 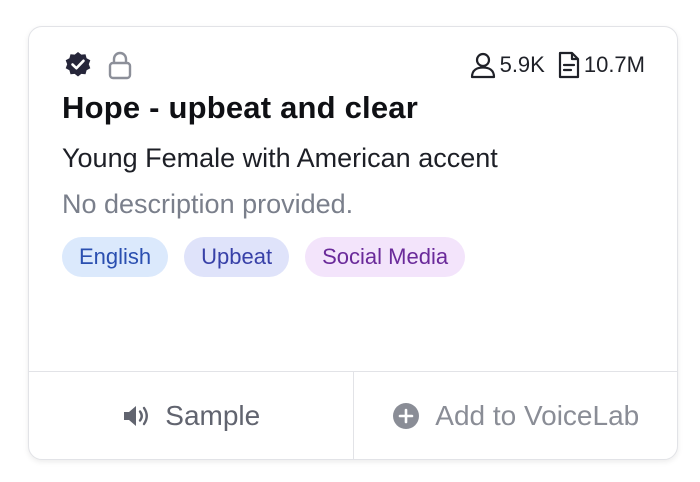 I want to click on verified-badge-icon, so click(x=78, y=65).